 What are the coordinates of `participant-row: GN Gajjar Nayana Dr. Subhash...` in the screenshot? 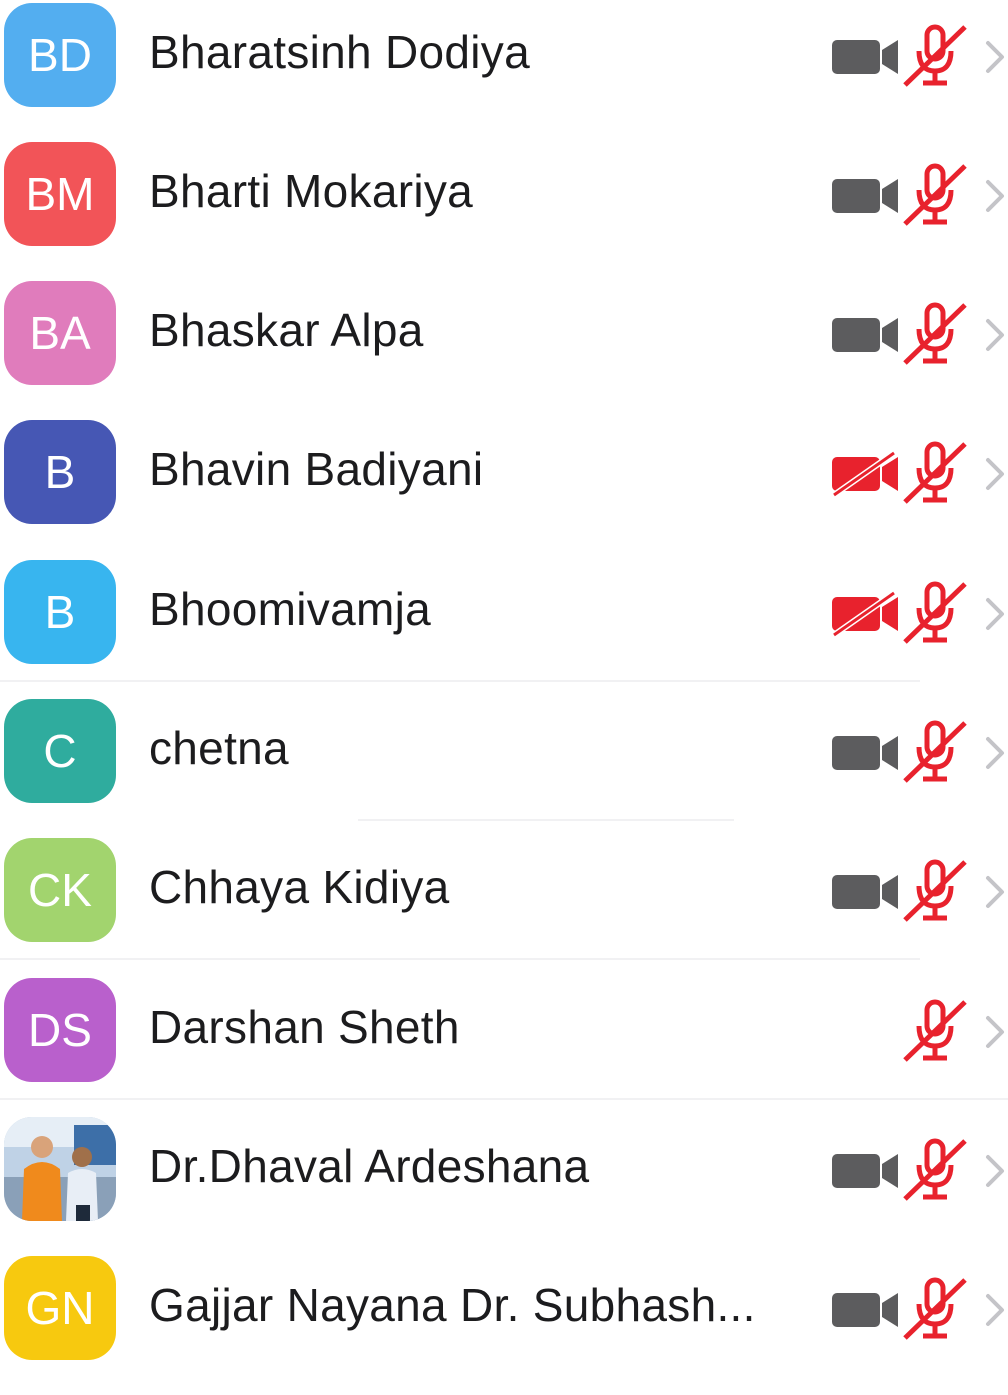 It's located at (504, 1325).